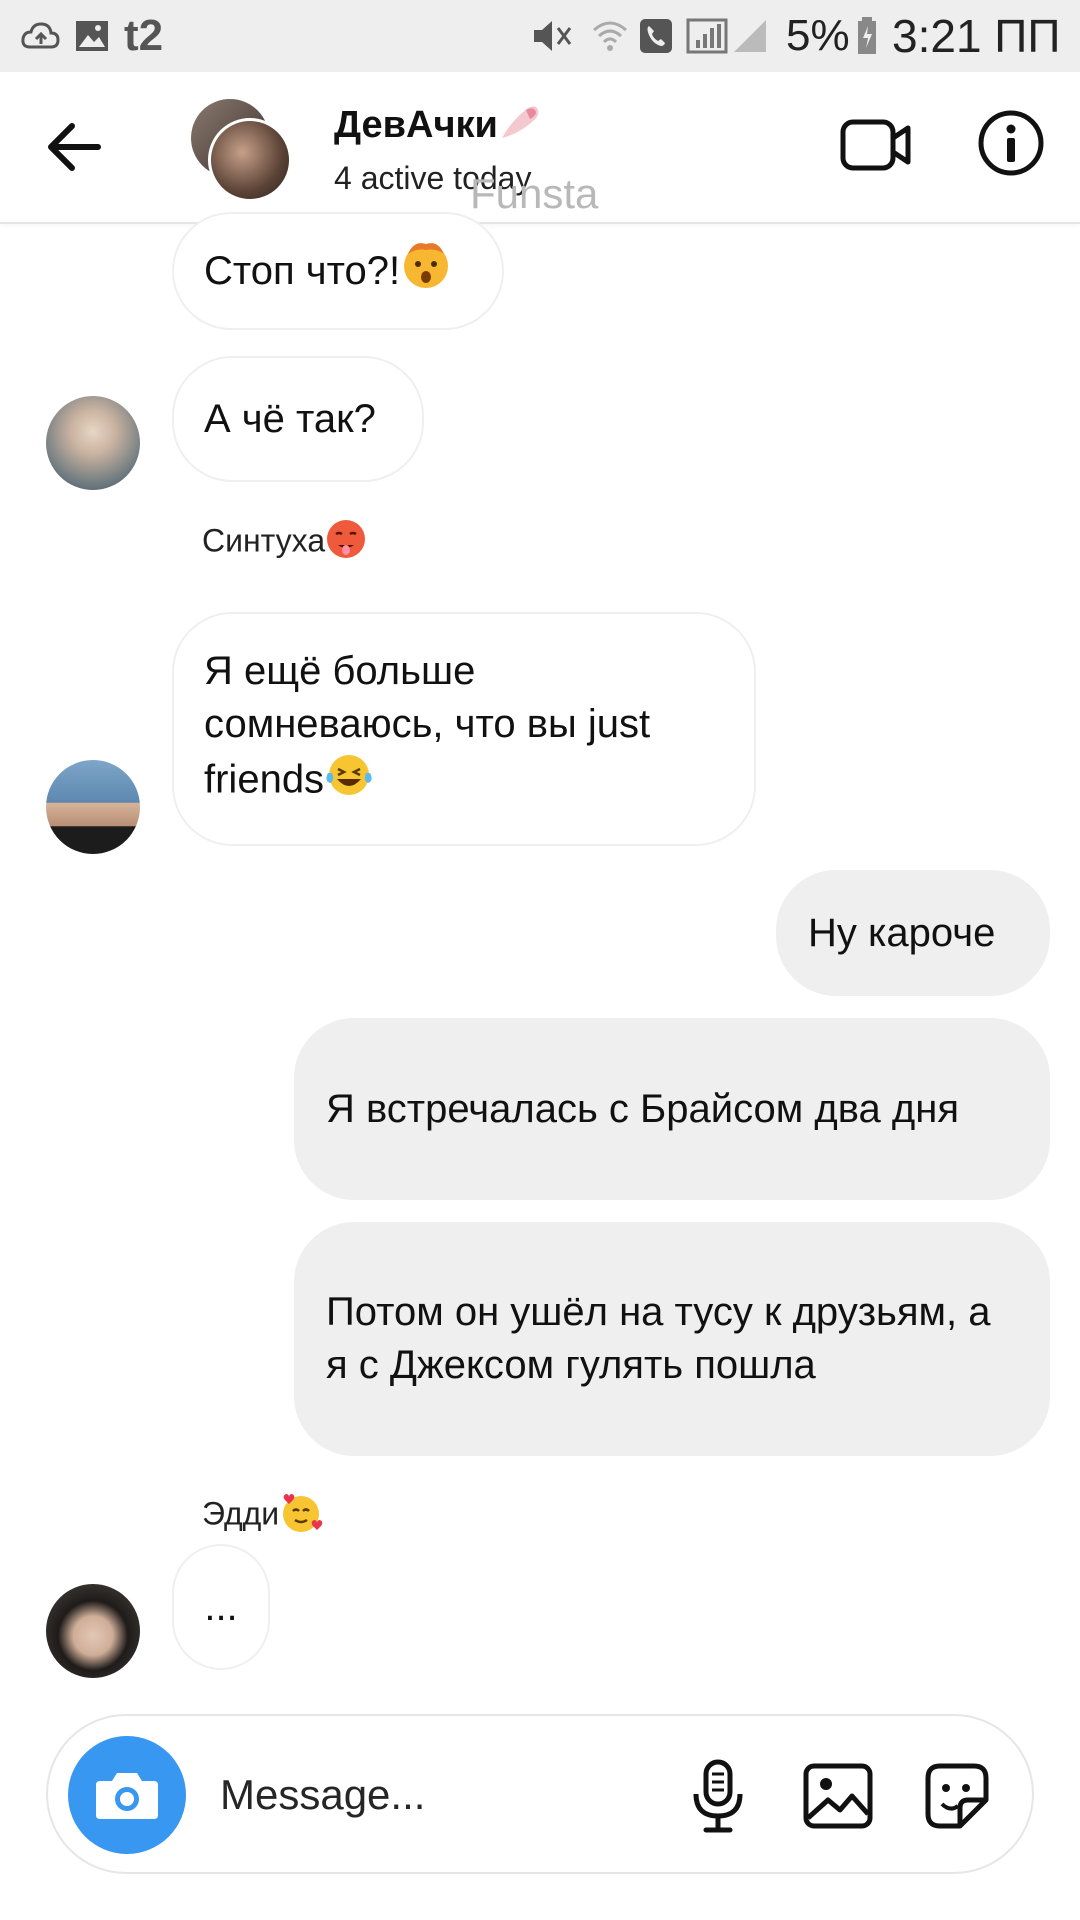  Describe the element at coordinates (349, 782) in the screenshot. I see `laughing-tears-emoji` at that location.